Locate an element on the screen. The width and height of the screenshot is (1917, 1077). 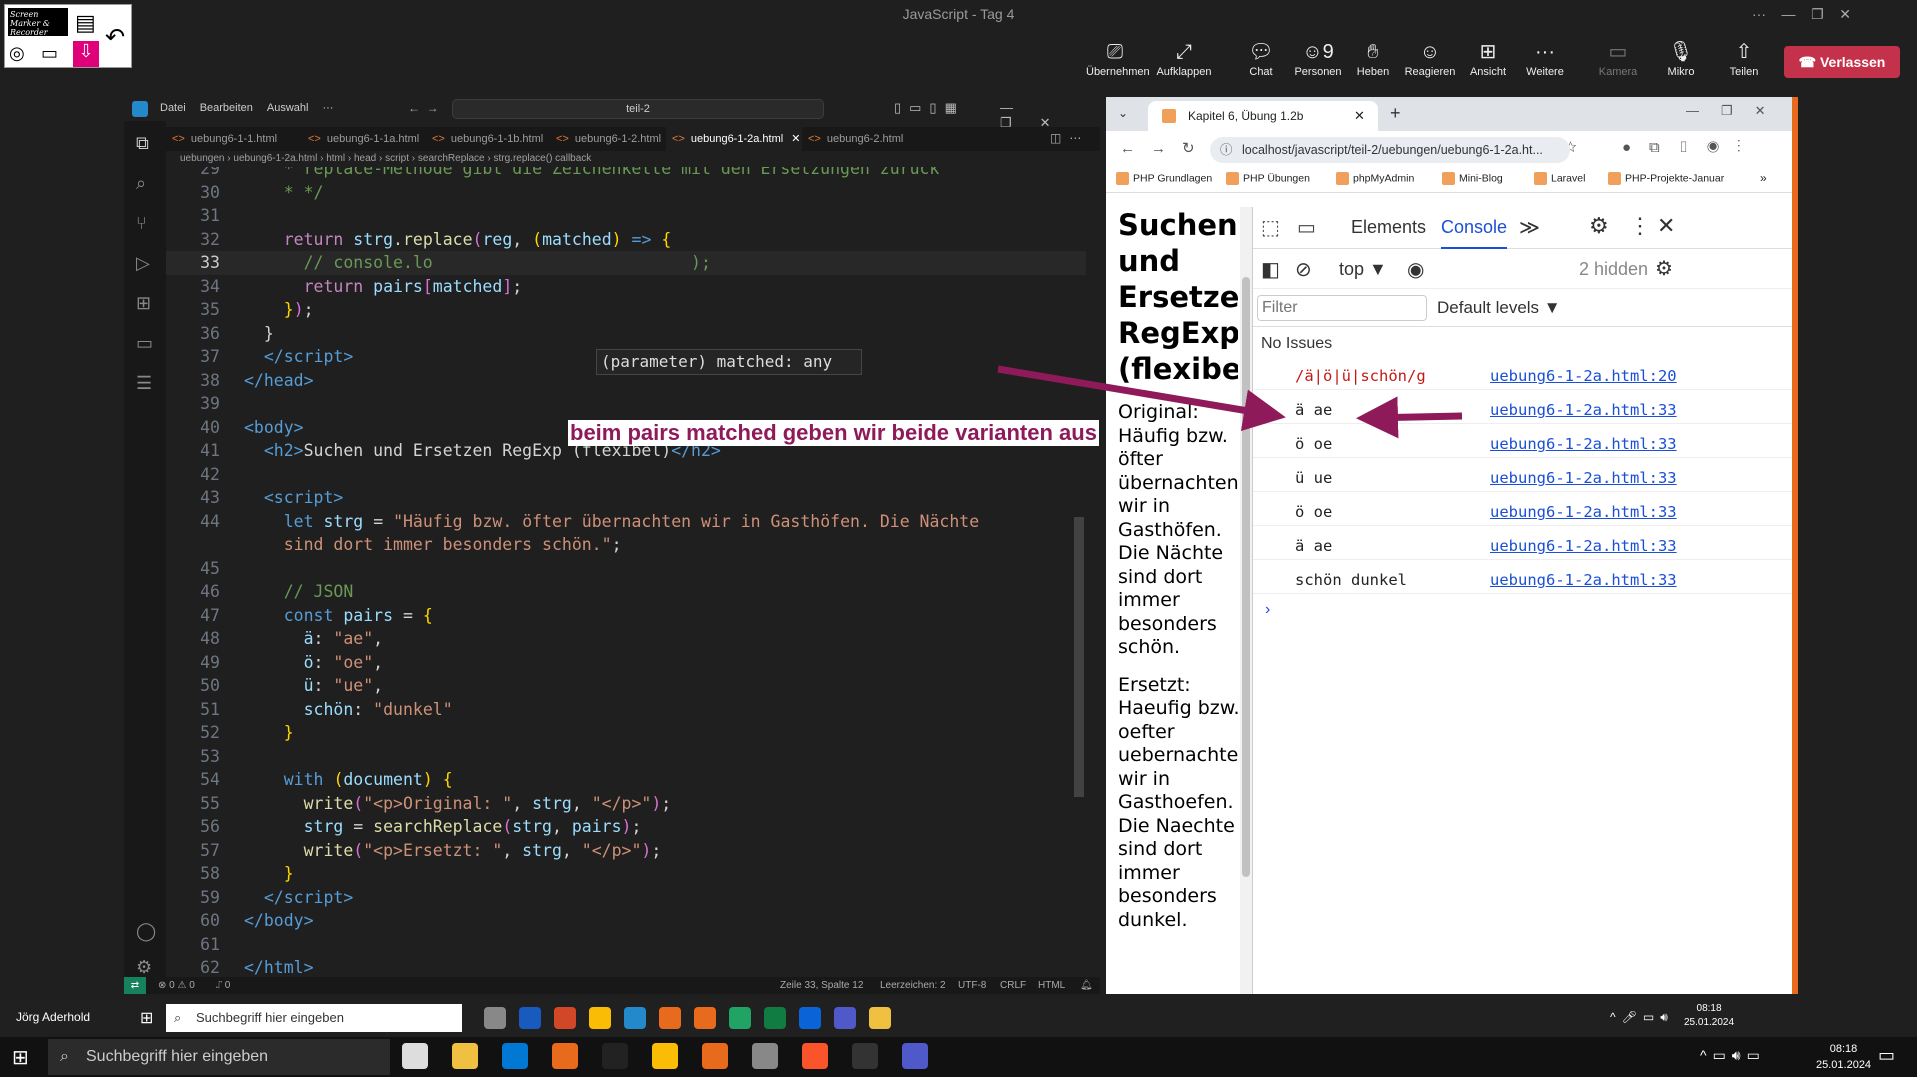
close-devtools-icon: ✕ is located at coordinates (1666, 226).